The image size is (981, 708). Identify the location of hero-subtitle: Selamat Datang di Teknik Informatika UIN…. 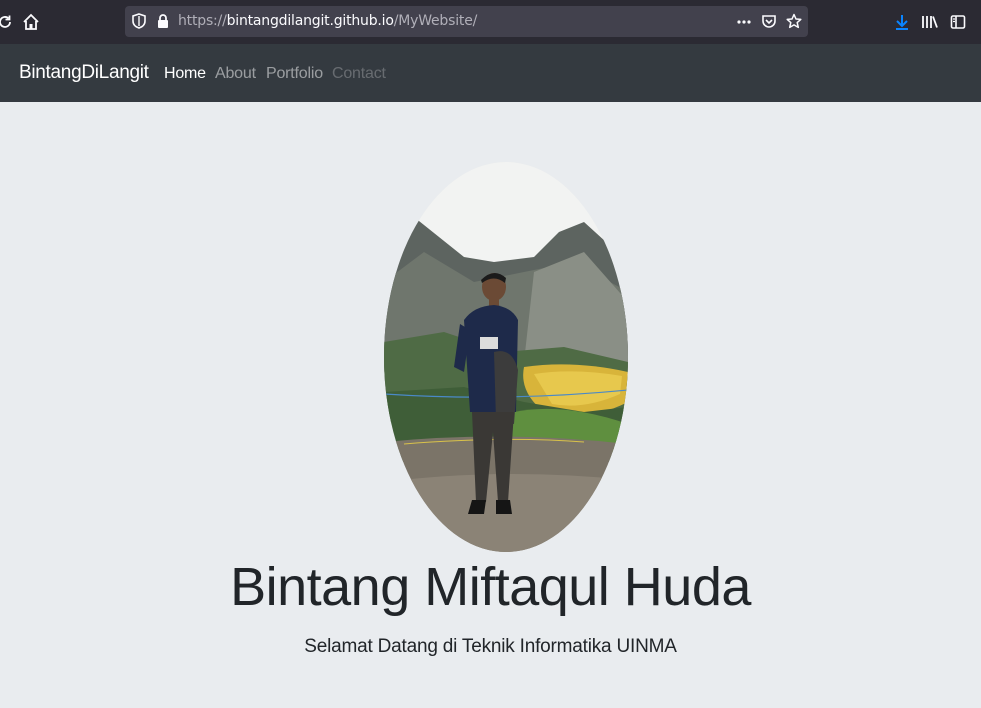
(490, 646).